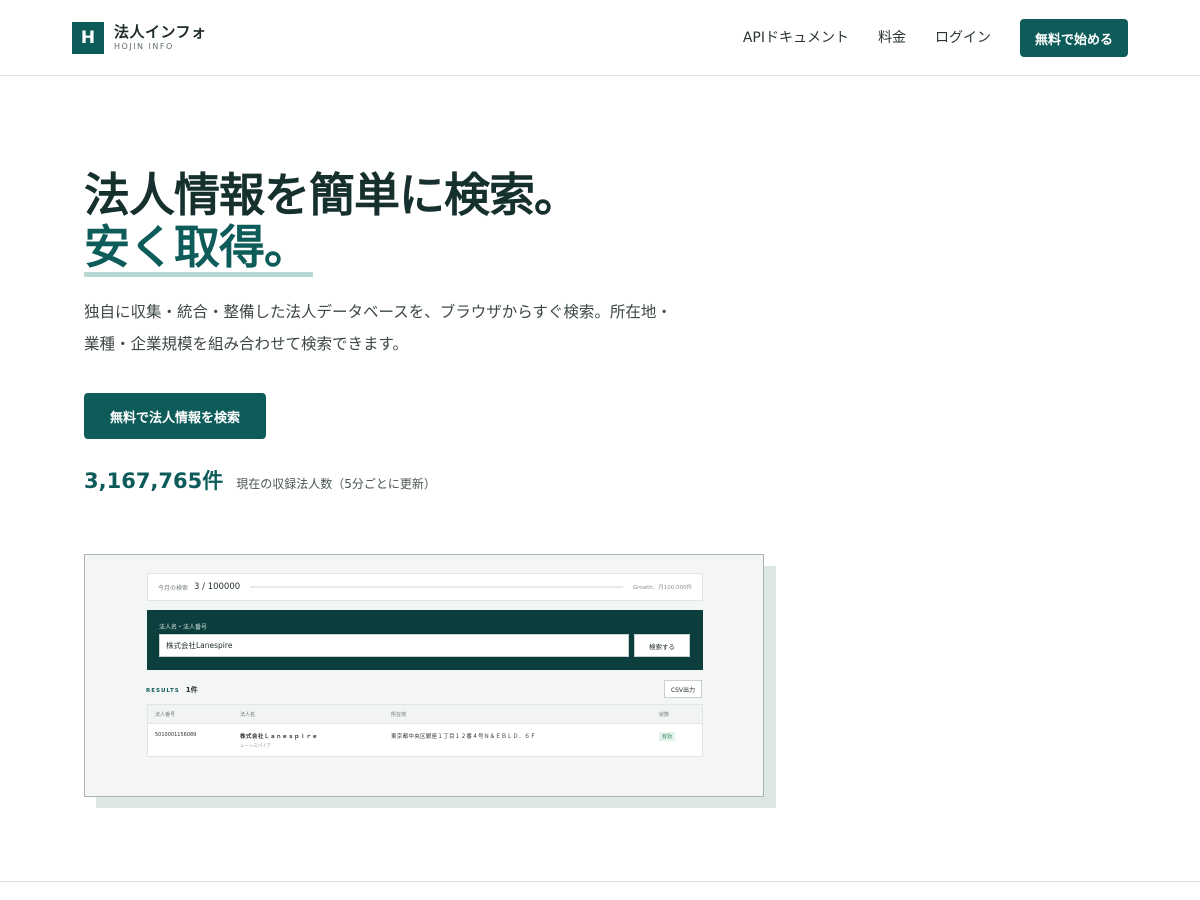 Image resolution: width=1200 pixels, height=900 pixels. I want to click on company-count-label: 現在の収録法人数（5分ごとに更新）, so click(336, 484).